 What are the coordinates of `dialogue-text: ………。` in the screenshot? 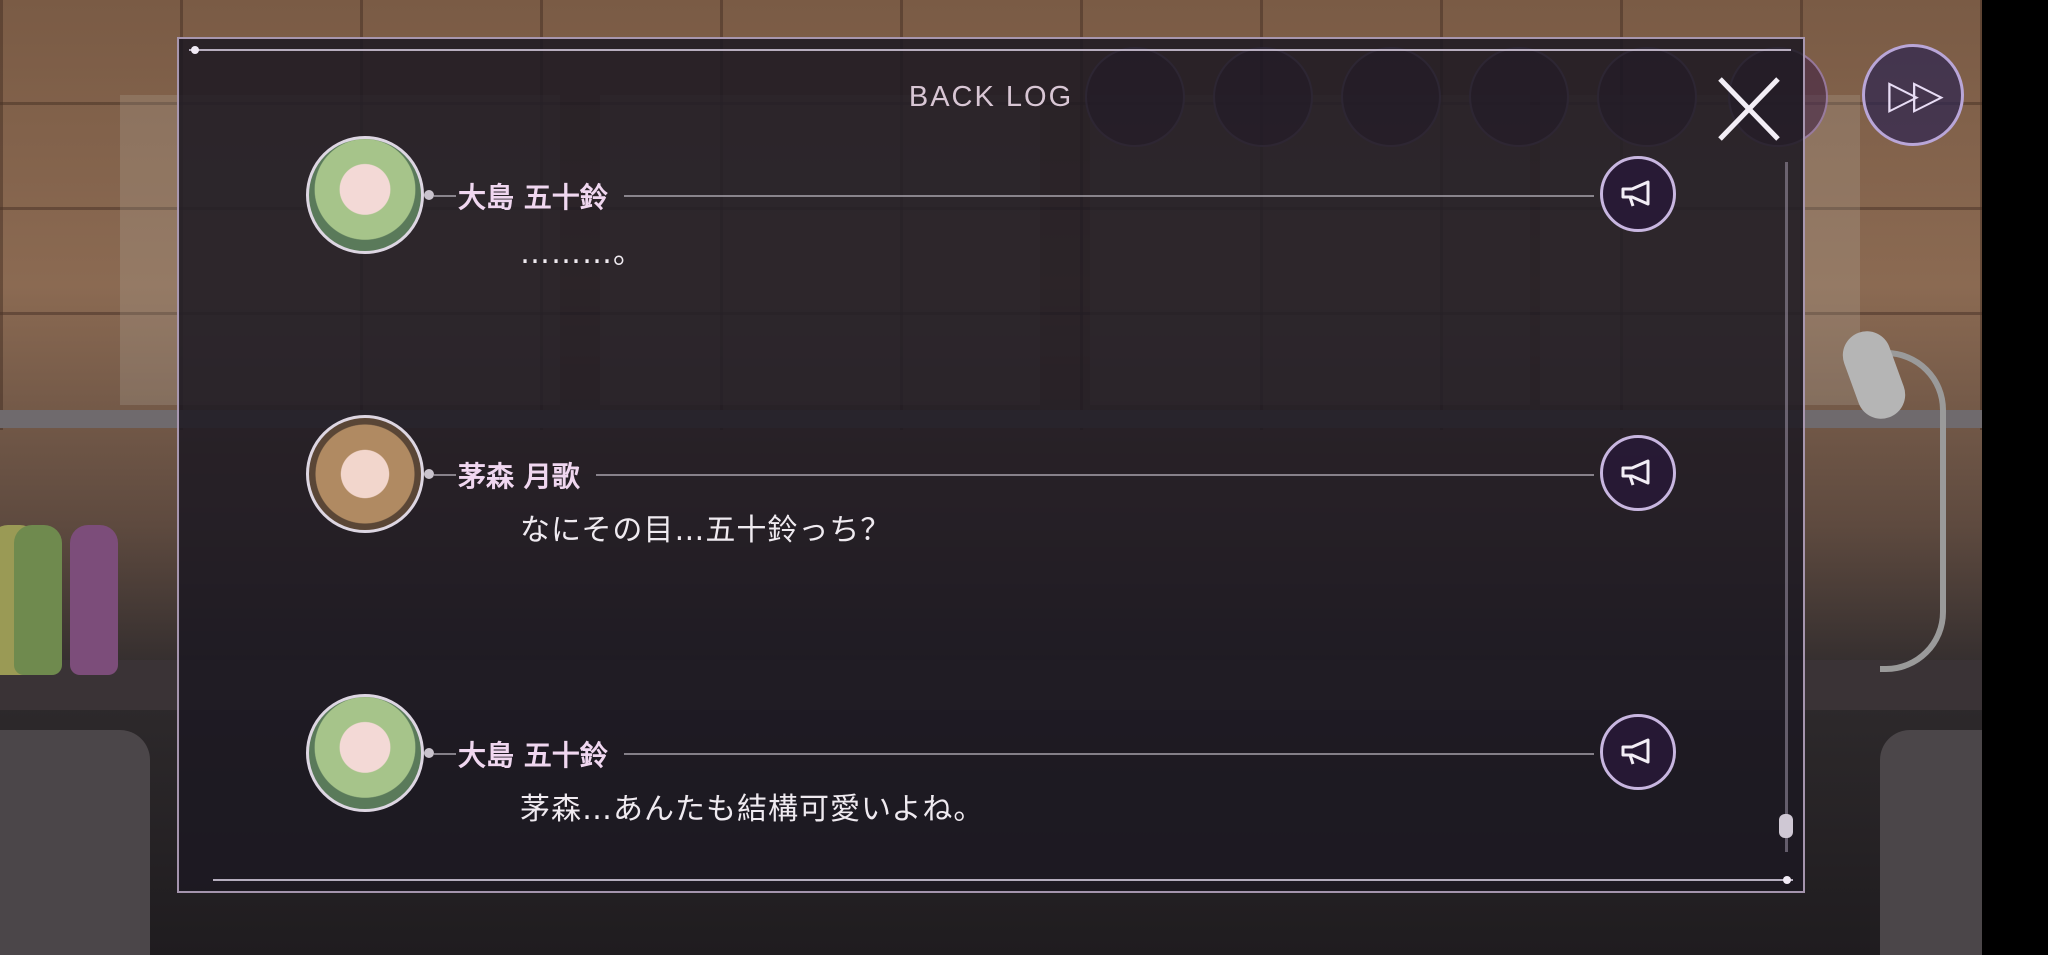 It's located at (582, 253).